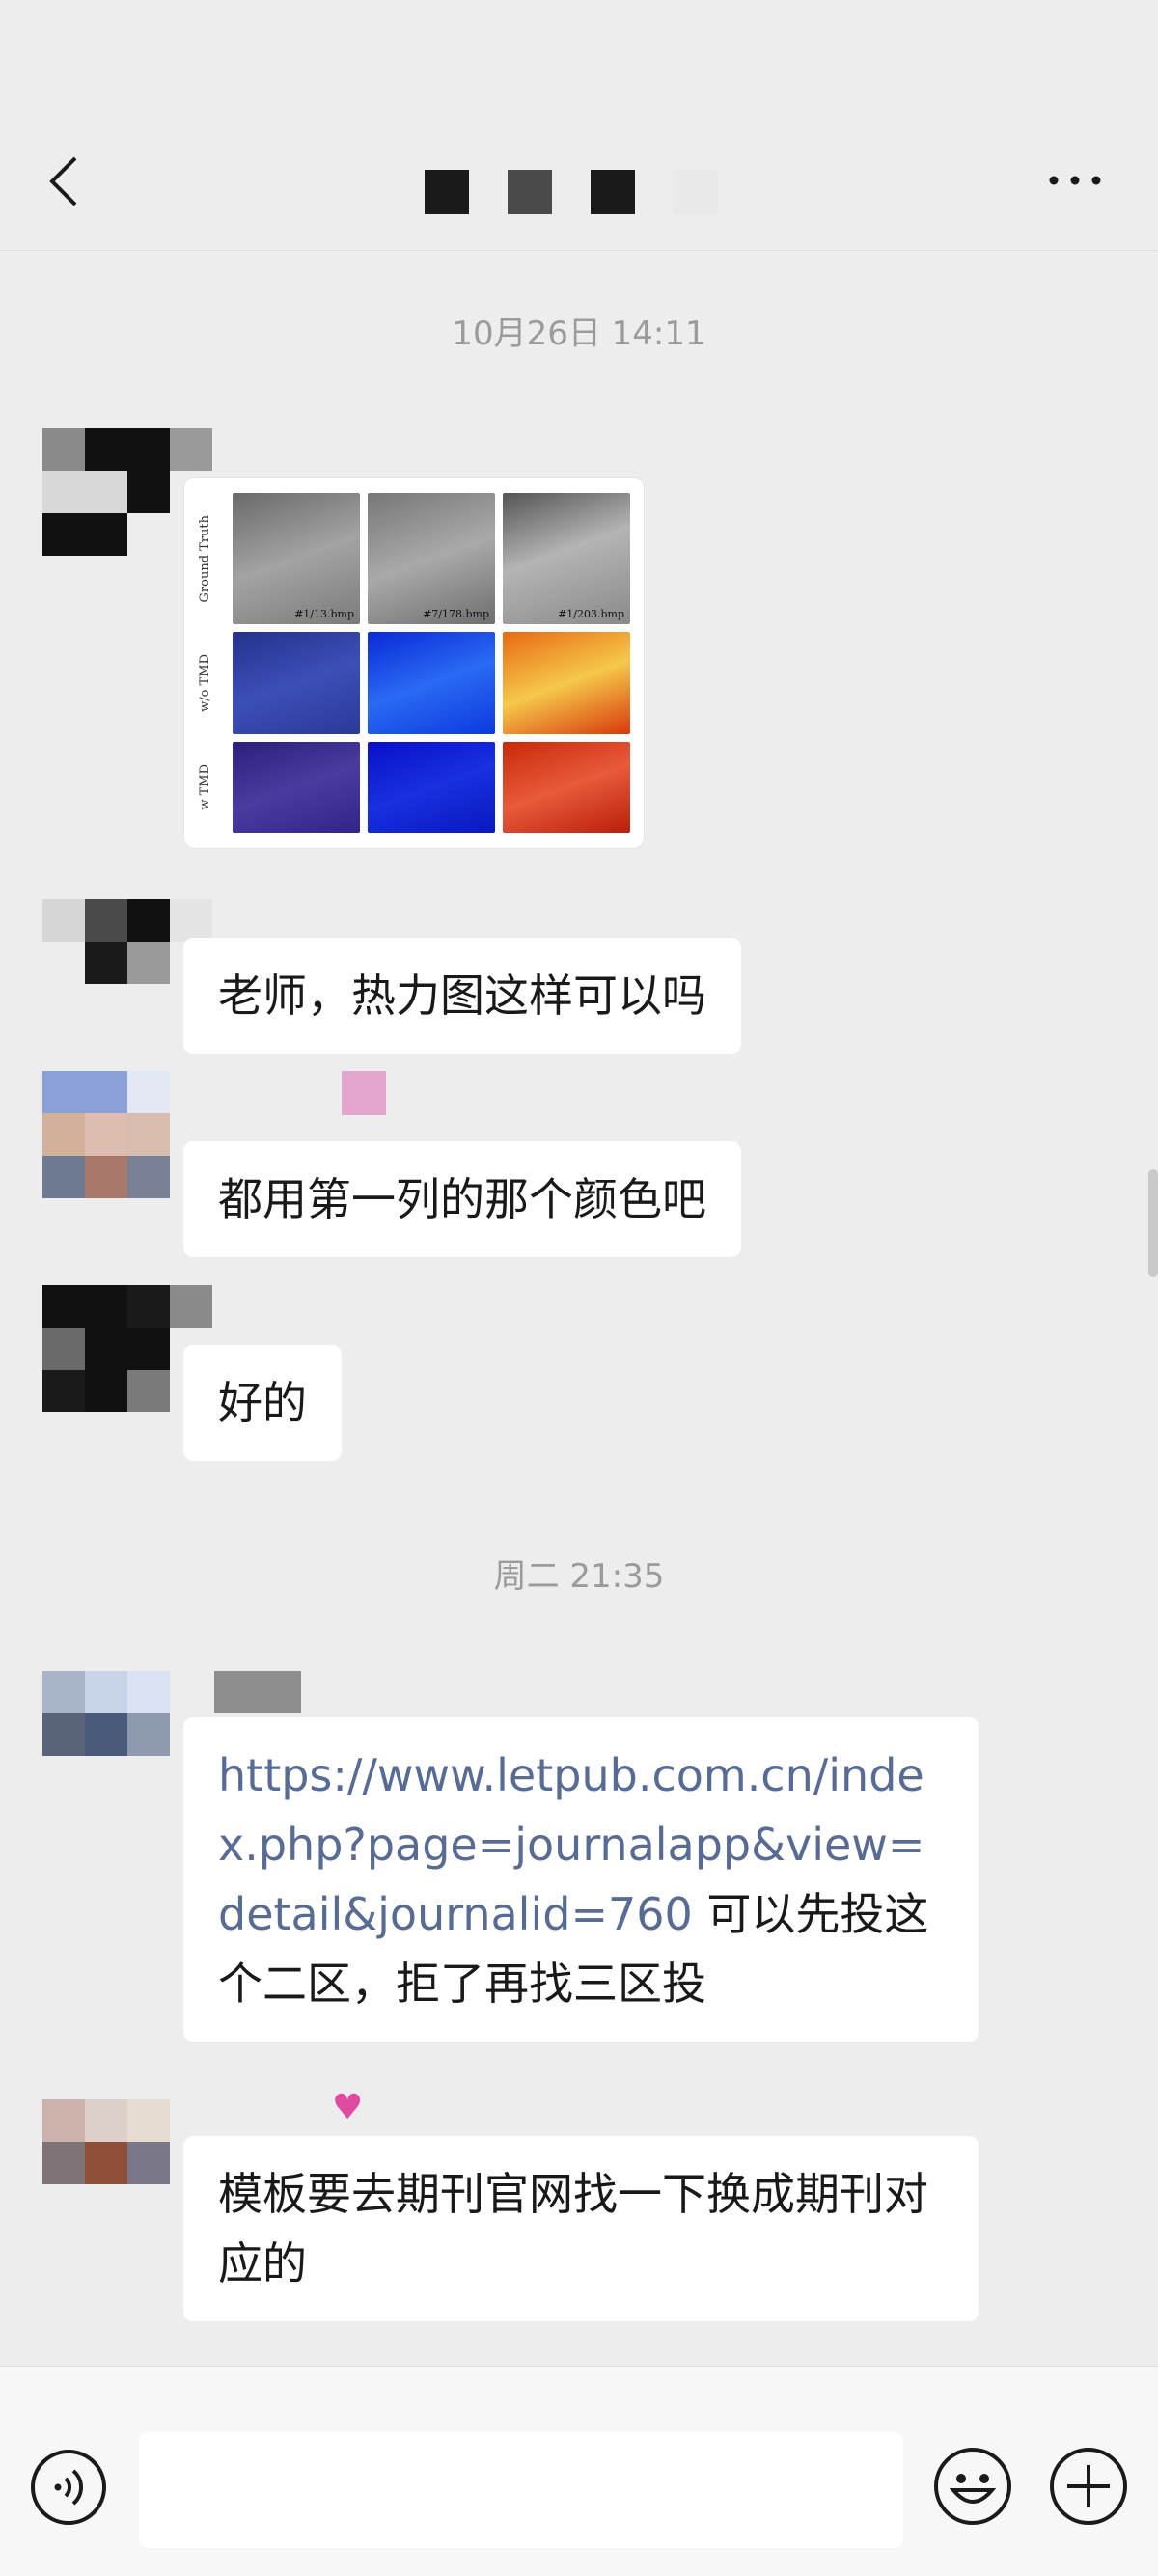 The image size is (1158, 2576). I want to click on voice-button, so click(68, 2488).